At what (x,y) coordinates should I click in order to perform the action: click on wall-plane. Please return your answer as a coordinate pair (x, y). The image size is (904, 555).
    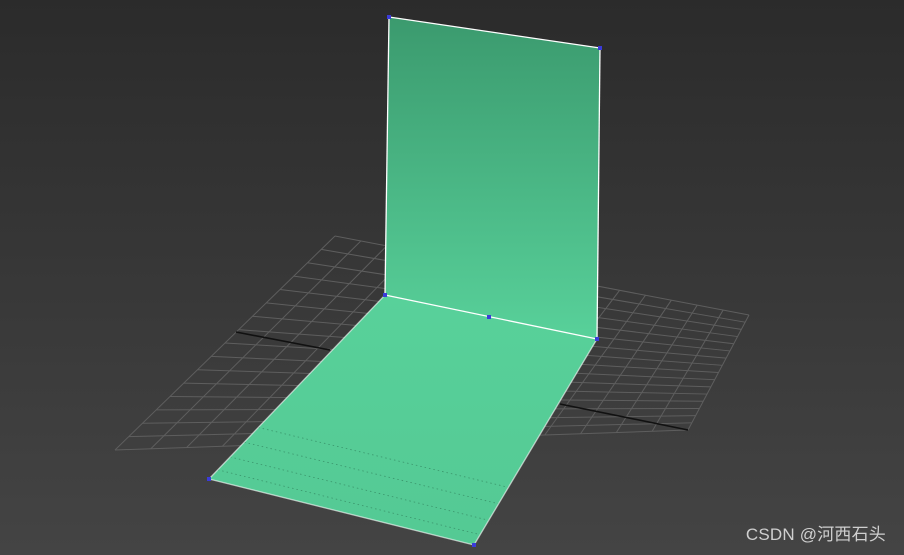
    Looking at the image, I should click on (492, 178).